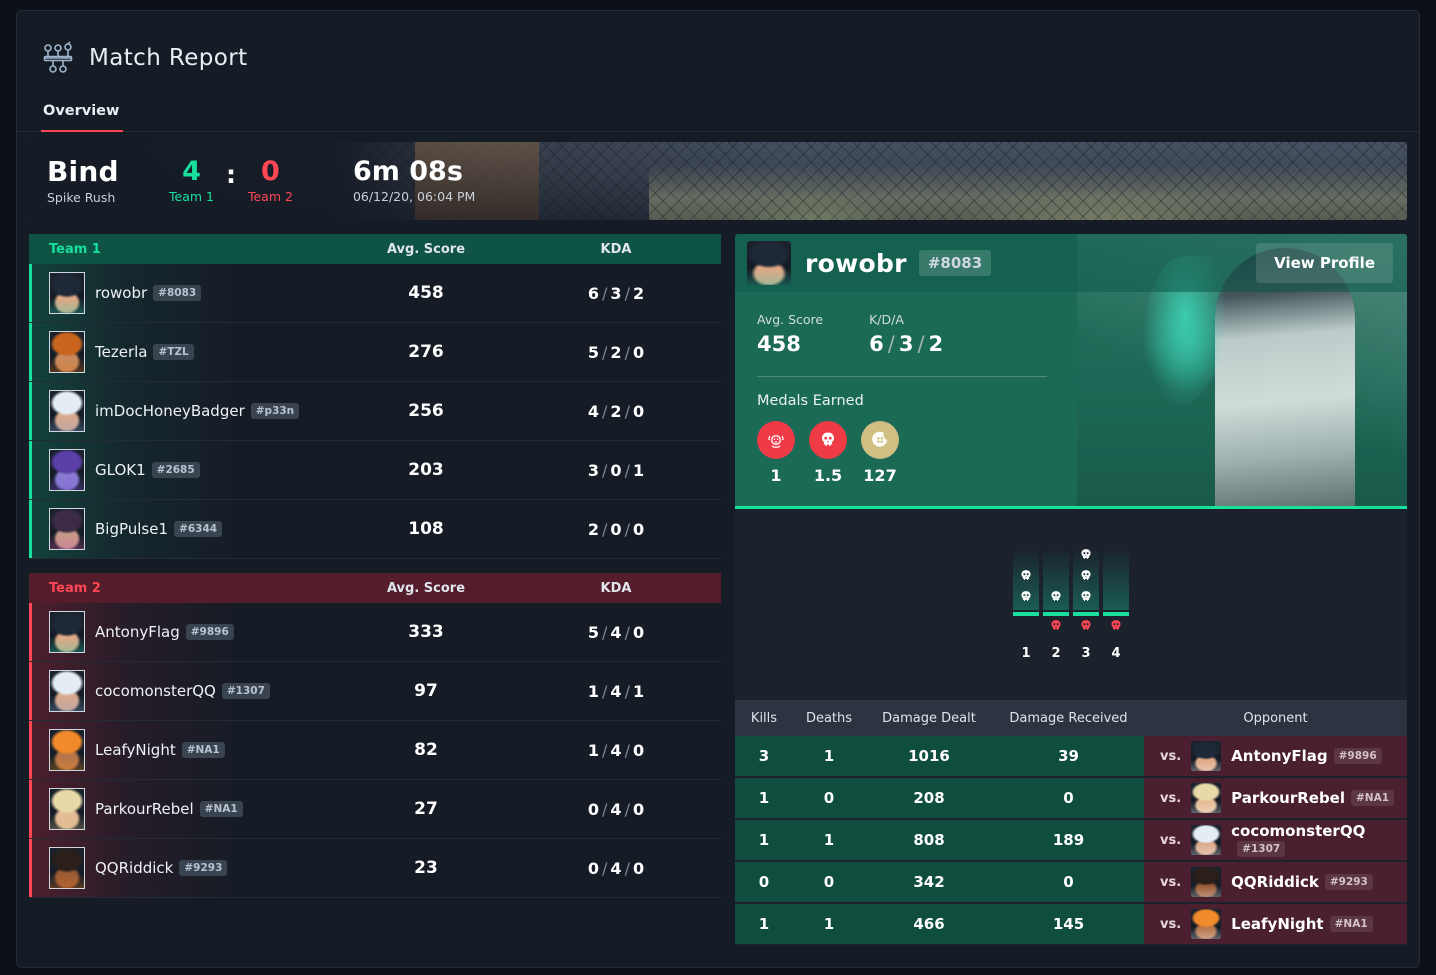  Describe the element at coordinates (1068, 798) in the screenshot. I see `damage-received-value: 0` at that location.